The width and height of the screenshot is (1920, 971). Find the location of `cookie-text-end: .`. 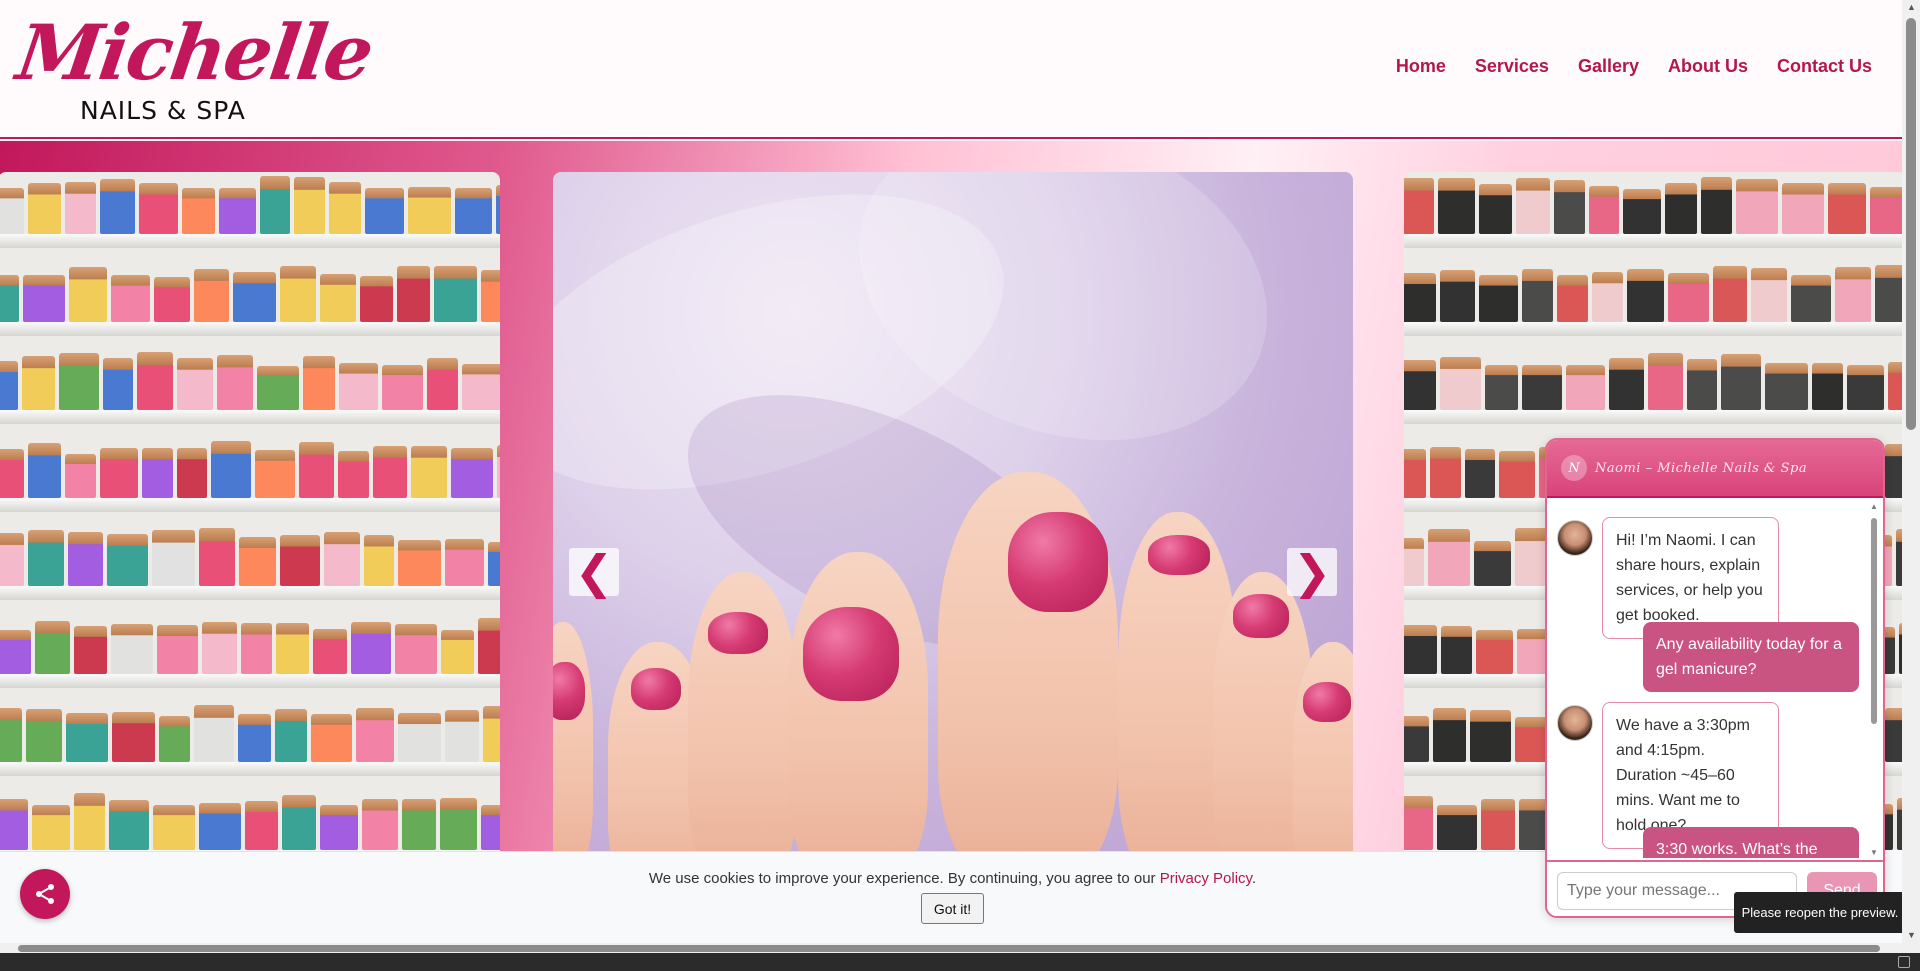

cookie-text-end: . is located at coordinates (1254, 878).